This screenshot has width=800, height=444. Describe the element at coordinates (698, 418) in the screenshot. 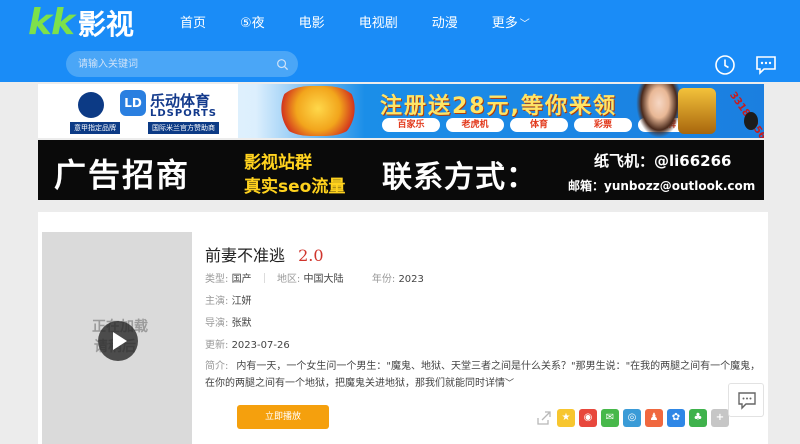

I see `douban-icon: ♣` at that location.